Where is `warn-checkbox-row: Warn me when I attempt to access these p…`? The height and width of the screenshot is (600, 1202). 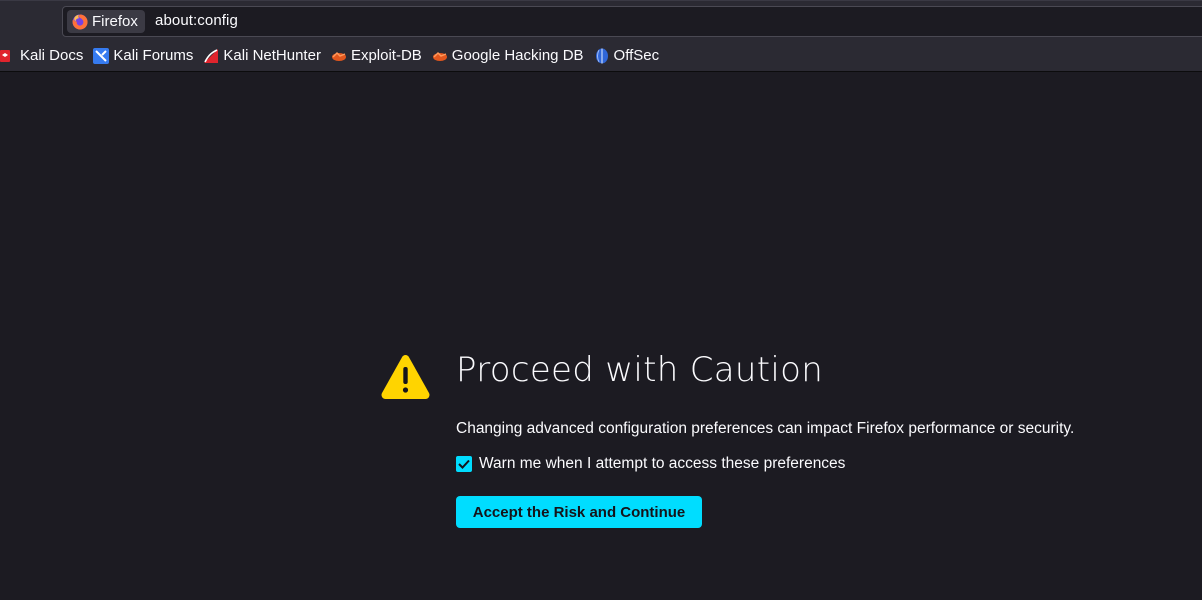 warn-checkbox-row: Warn me when I attempt to access these p… is located at coordinates (650, 464).